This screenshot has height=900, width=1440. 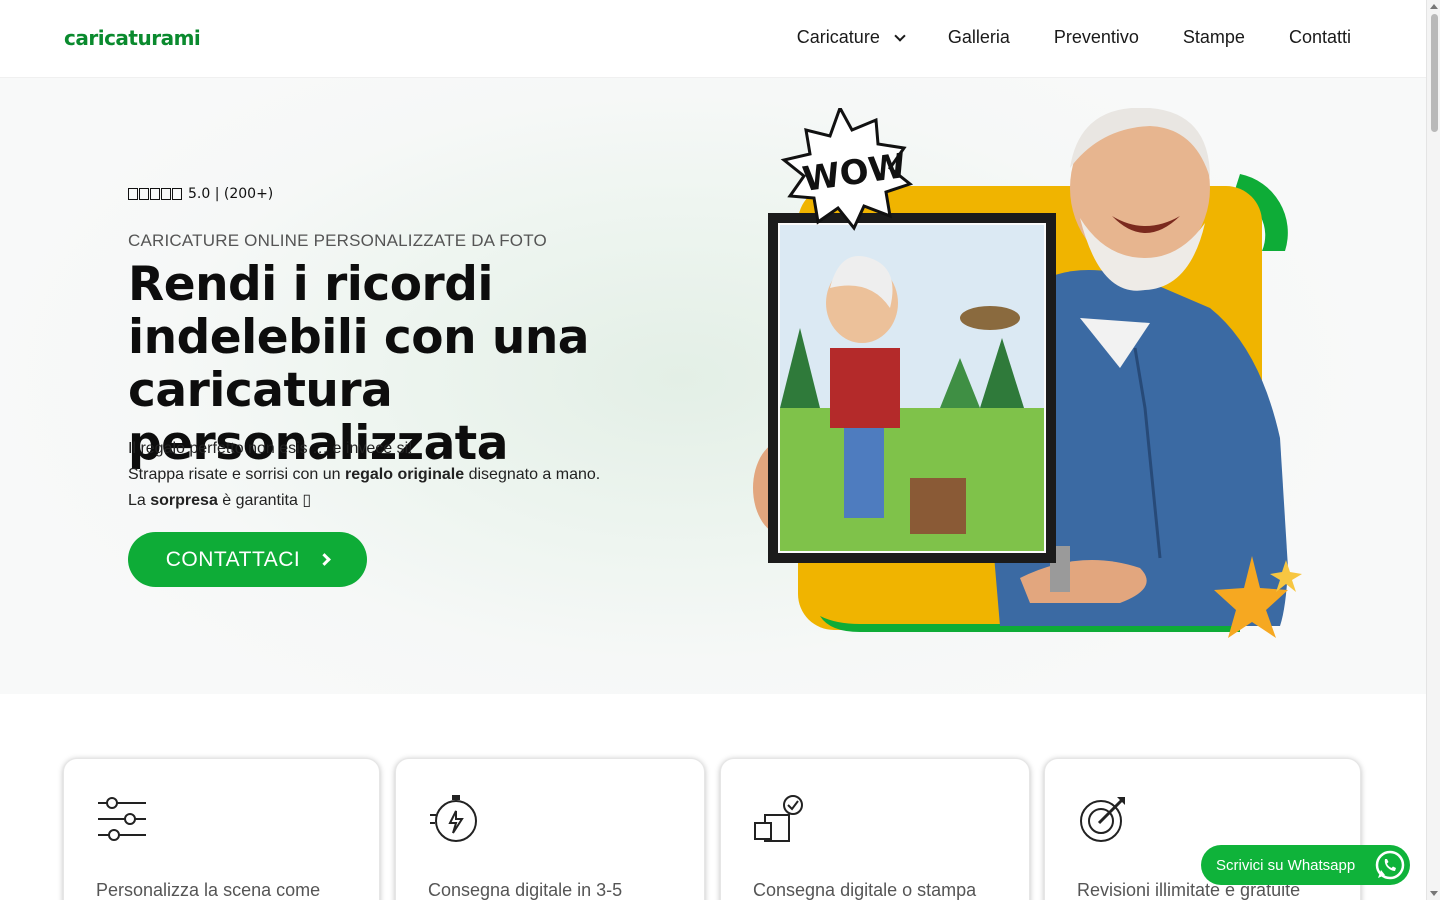 I want to click on stopwatch-icon, so click(x=453, y=818).